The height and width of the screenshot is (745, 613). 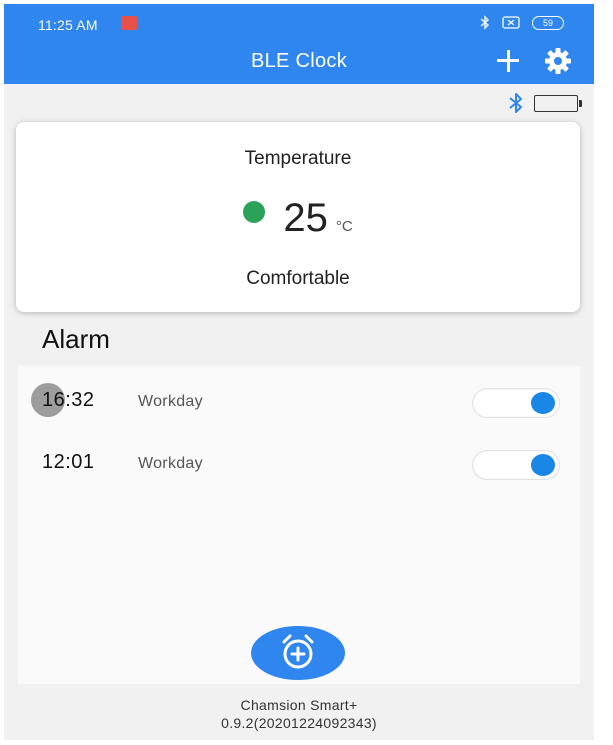 What do you see at coordinates (298, 278) in the screenshot?
I see `comfort-status: Comfortable` at bounding box center [298, 278].